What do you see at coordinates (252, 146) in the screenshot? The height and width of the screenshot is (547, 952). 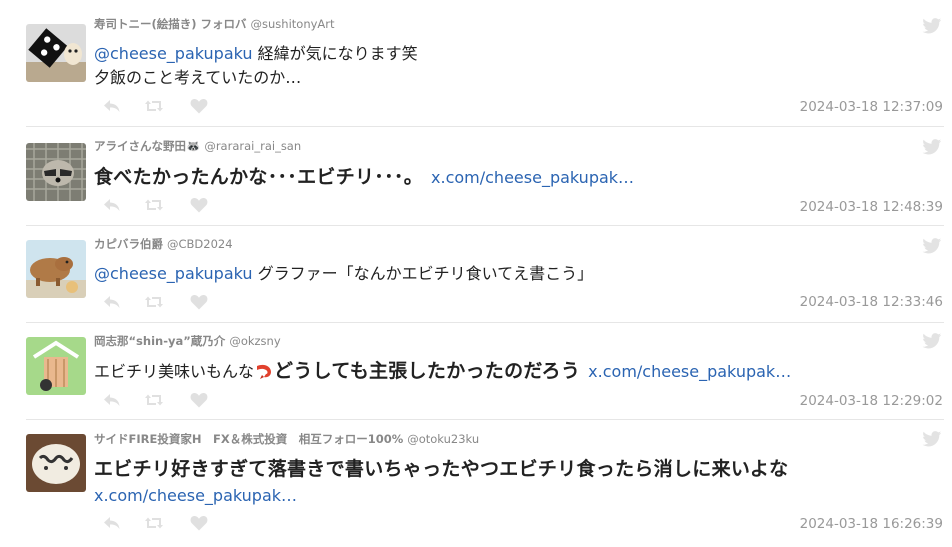 I see `user-handle: @rararai_rai_san` at bounding box center [252, 146].